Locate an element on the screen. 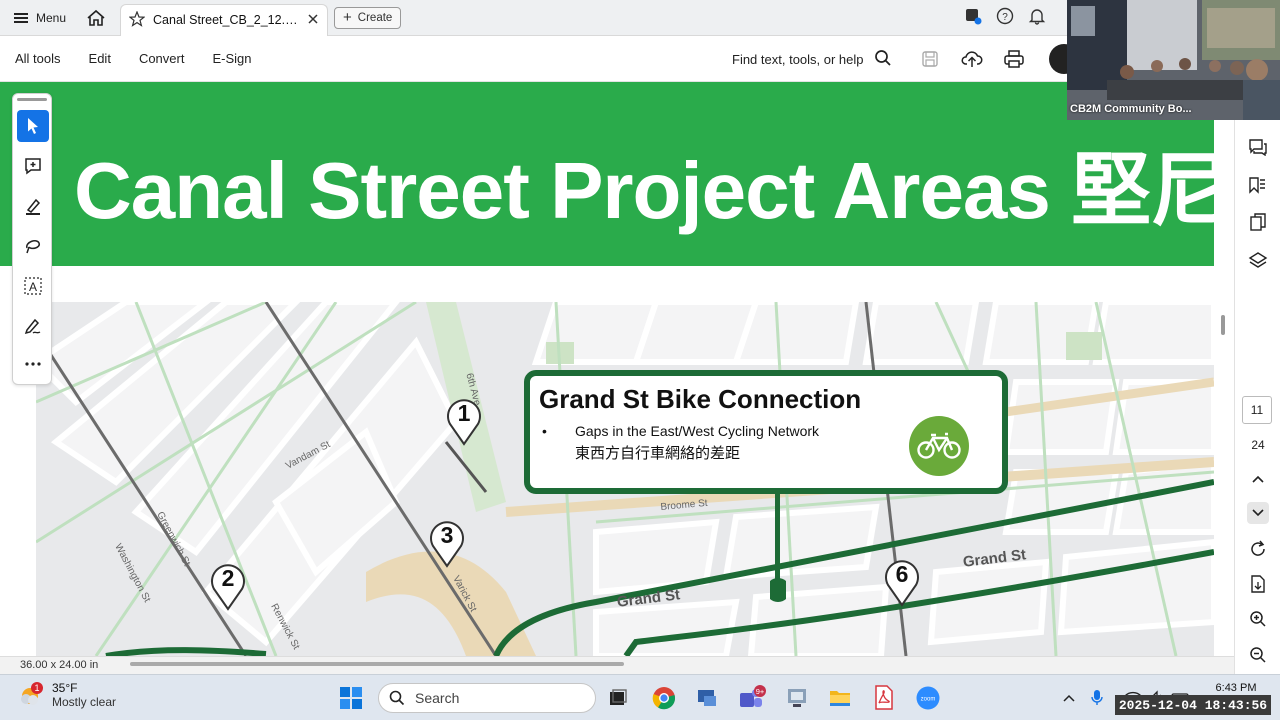 Image resolution: width=1280 pixels, height=720 pixels. chrome-icon is located at coordinates (664, 698).